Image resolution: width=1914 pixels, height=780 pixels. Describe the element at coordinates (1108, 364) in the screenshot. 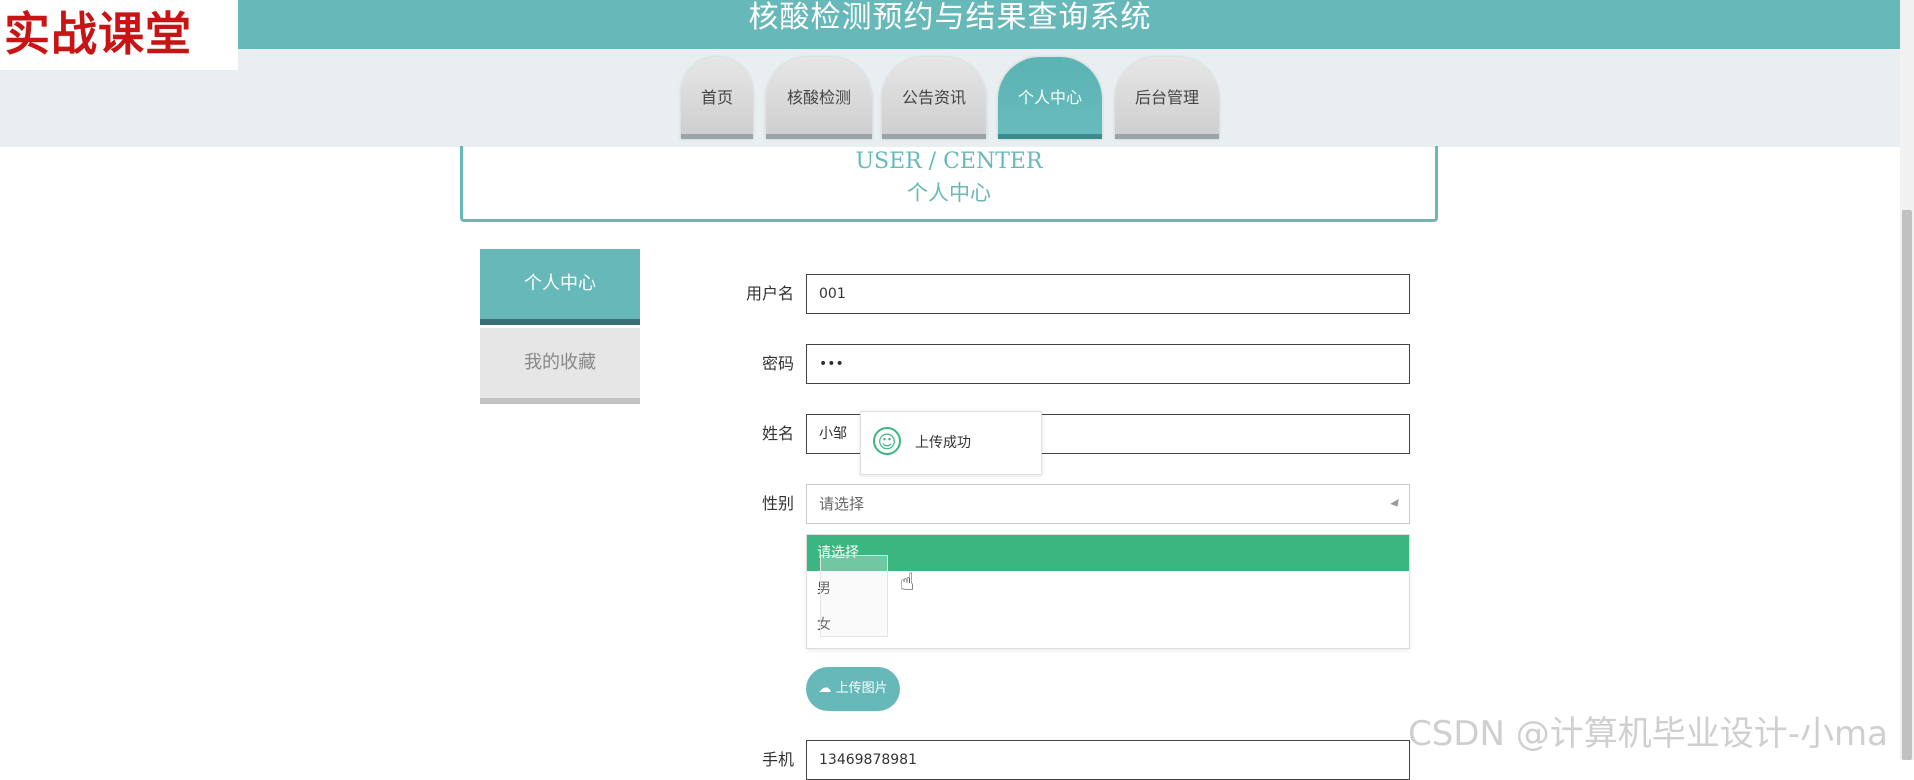

I see `password-input: •••` at that location.